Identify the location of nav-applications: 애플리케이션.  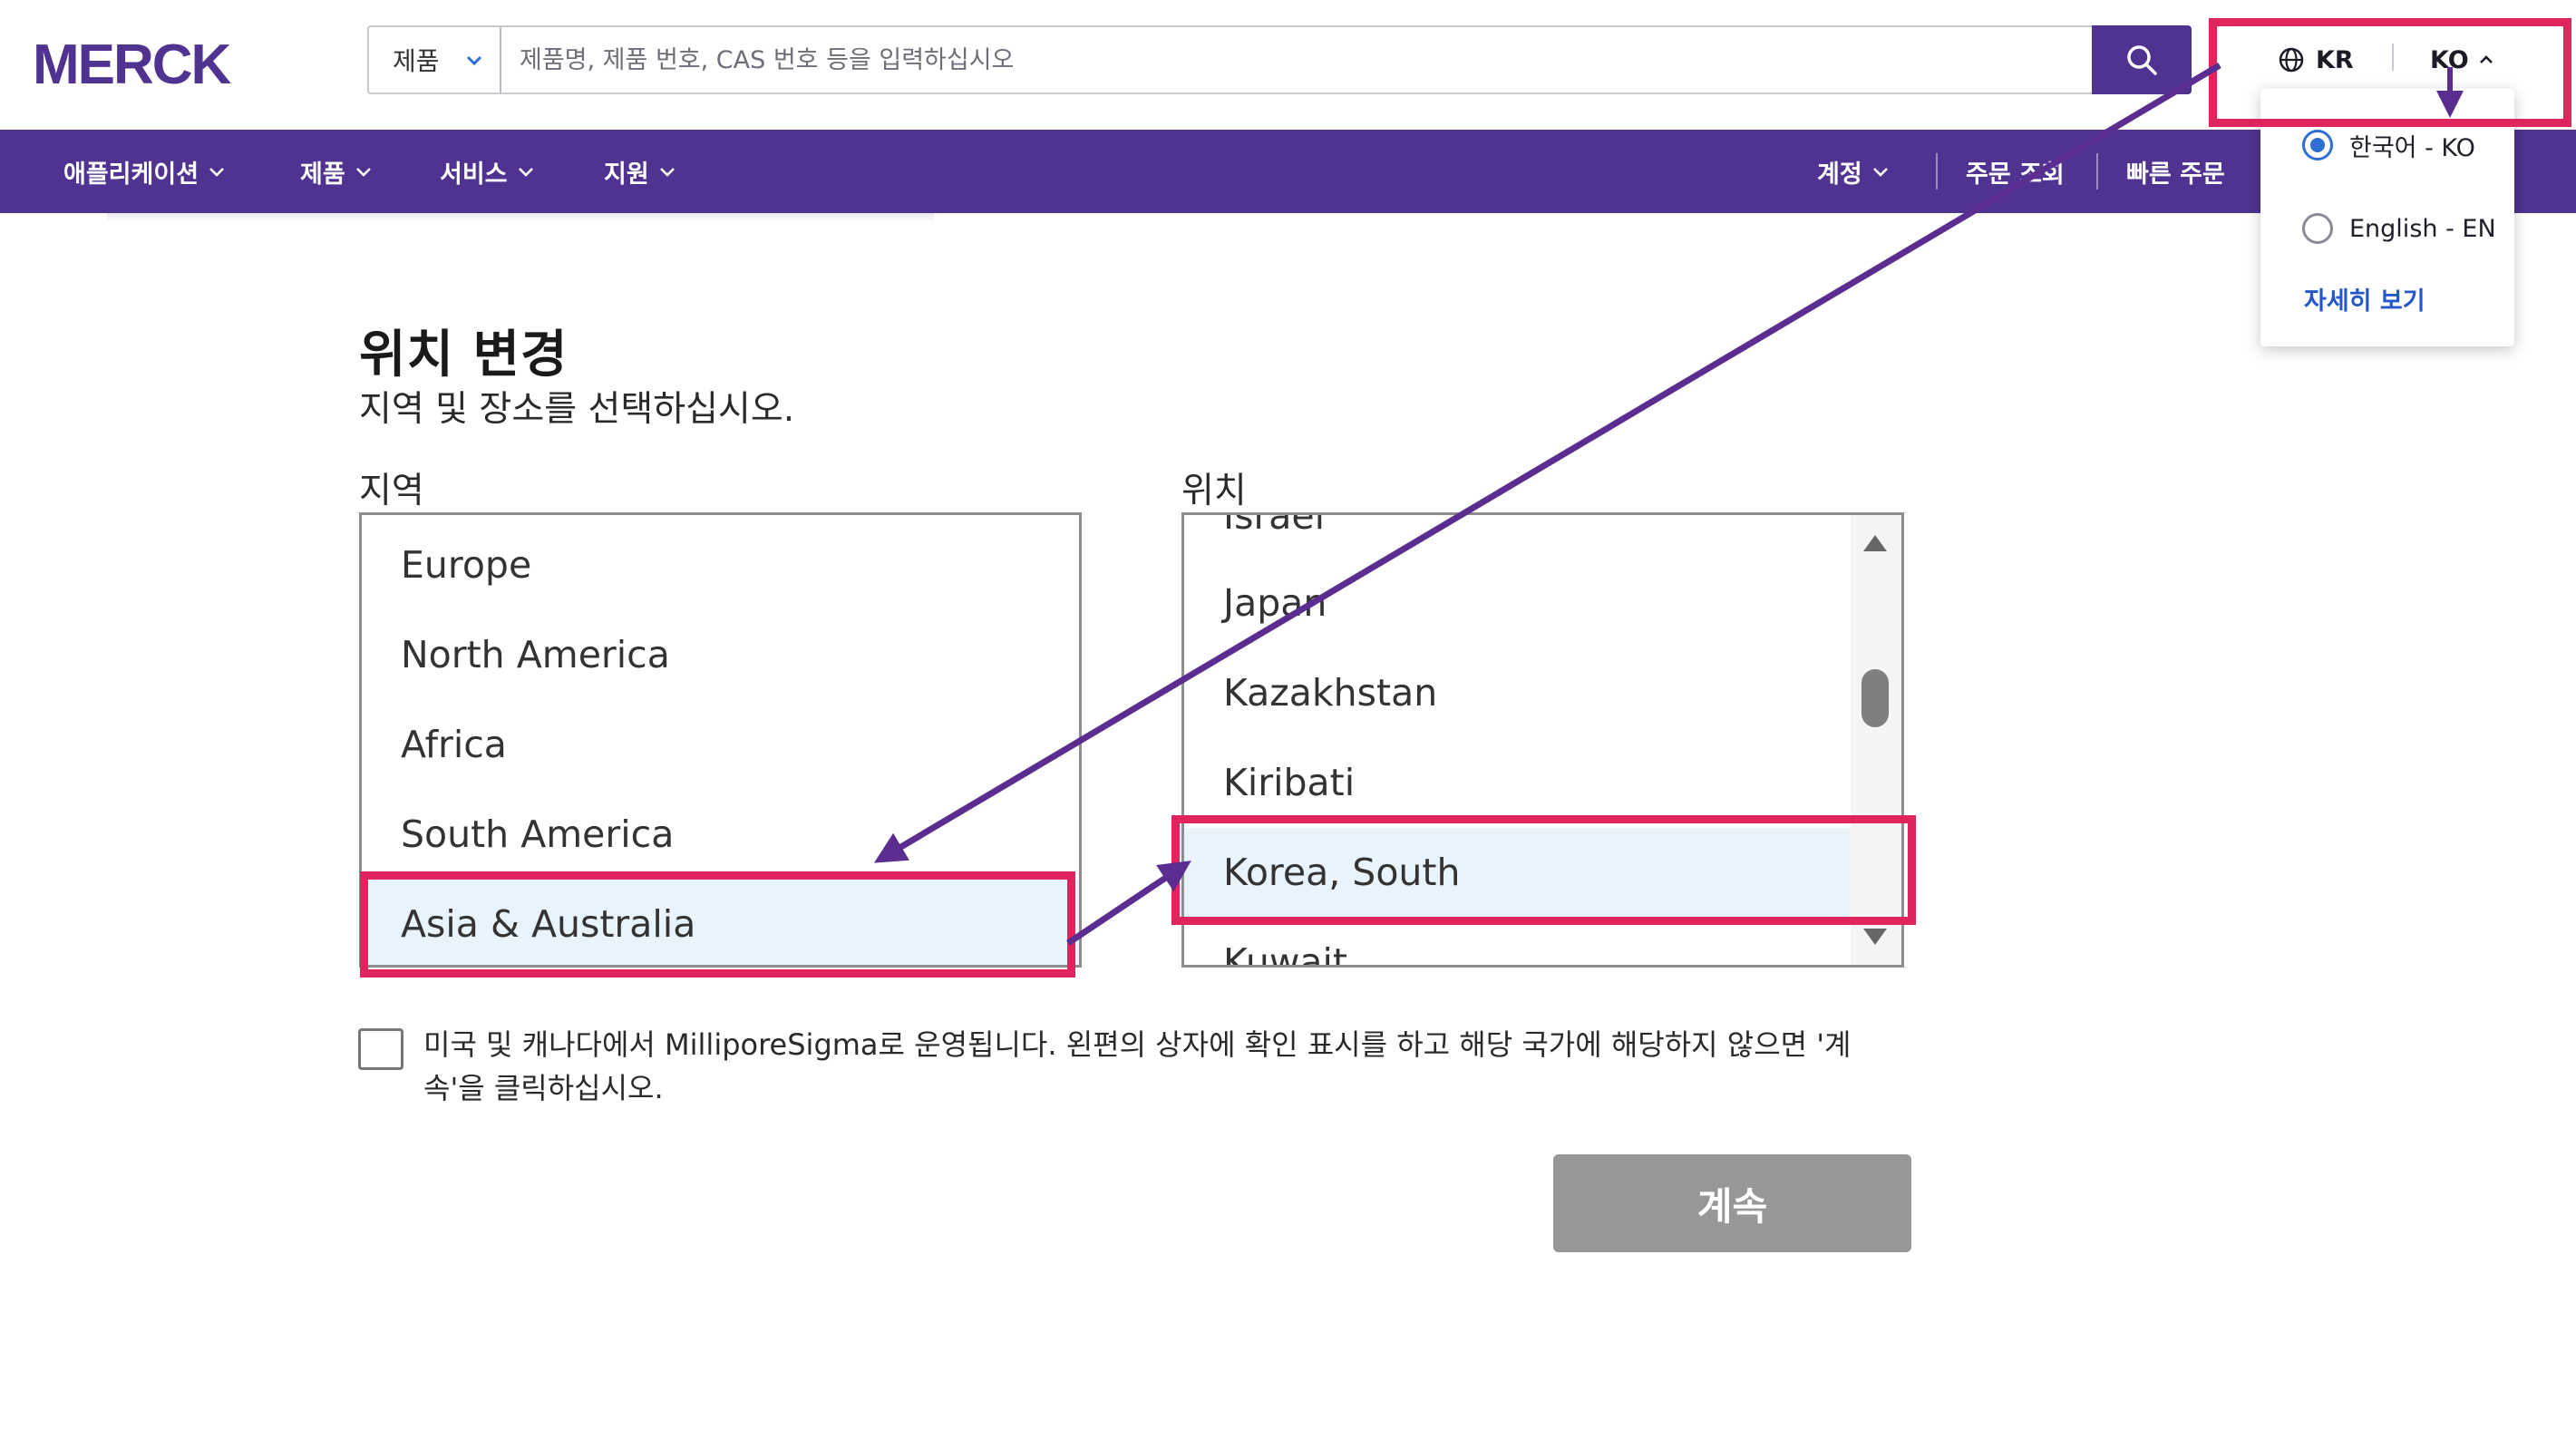
(144, 172).